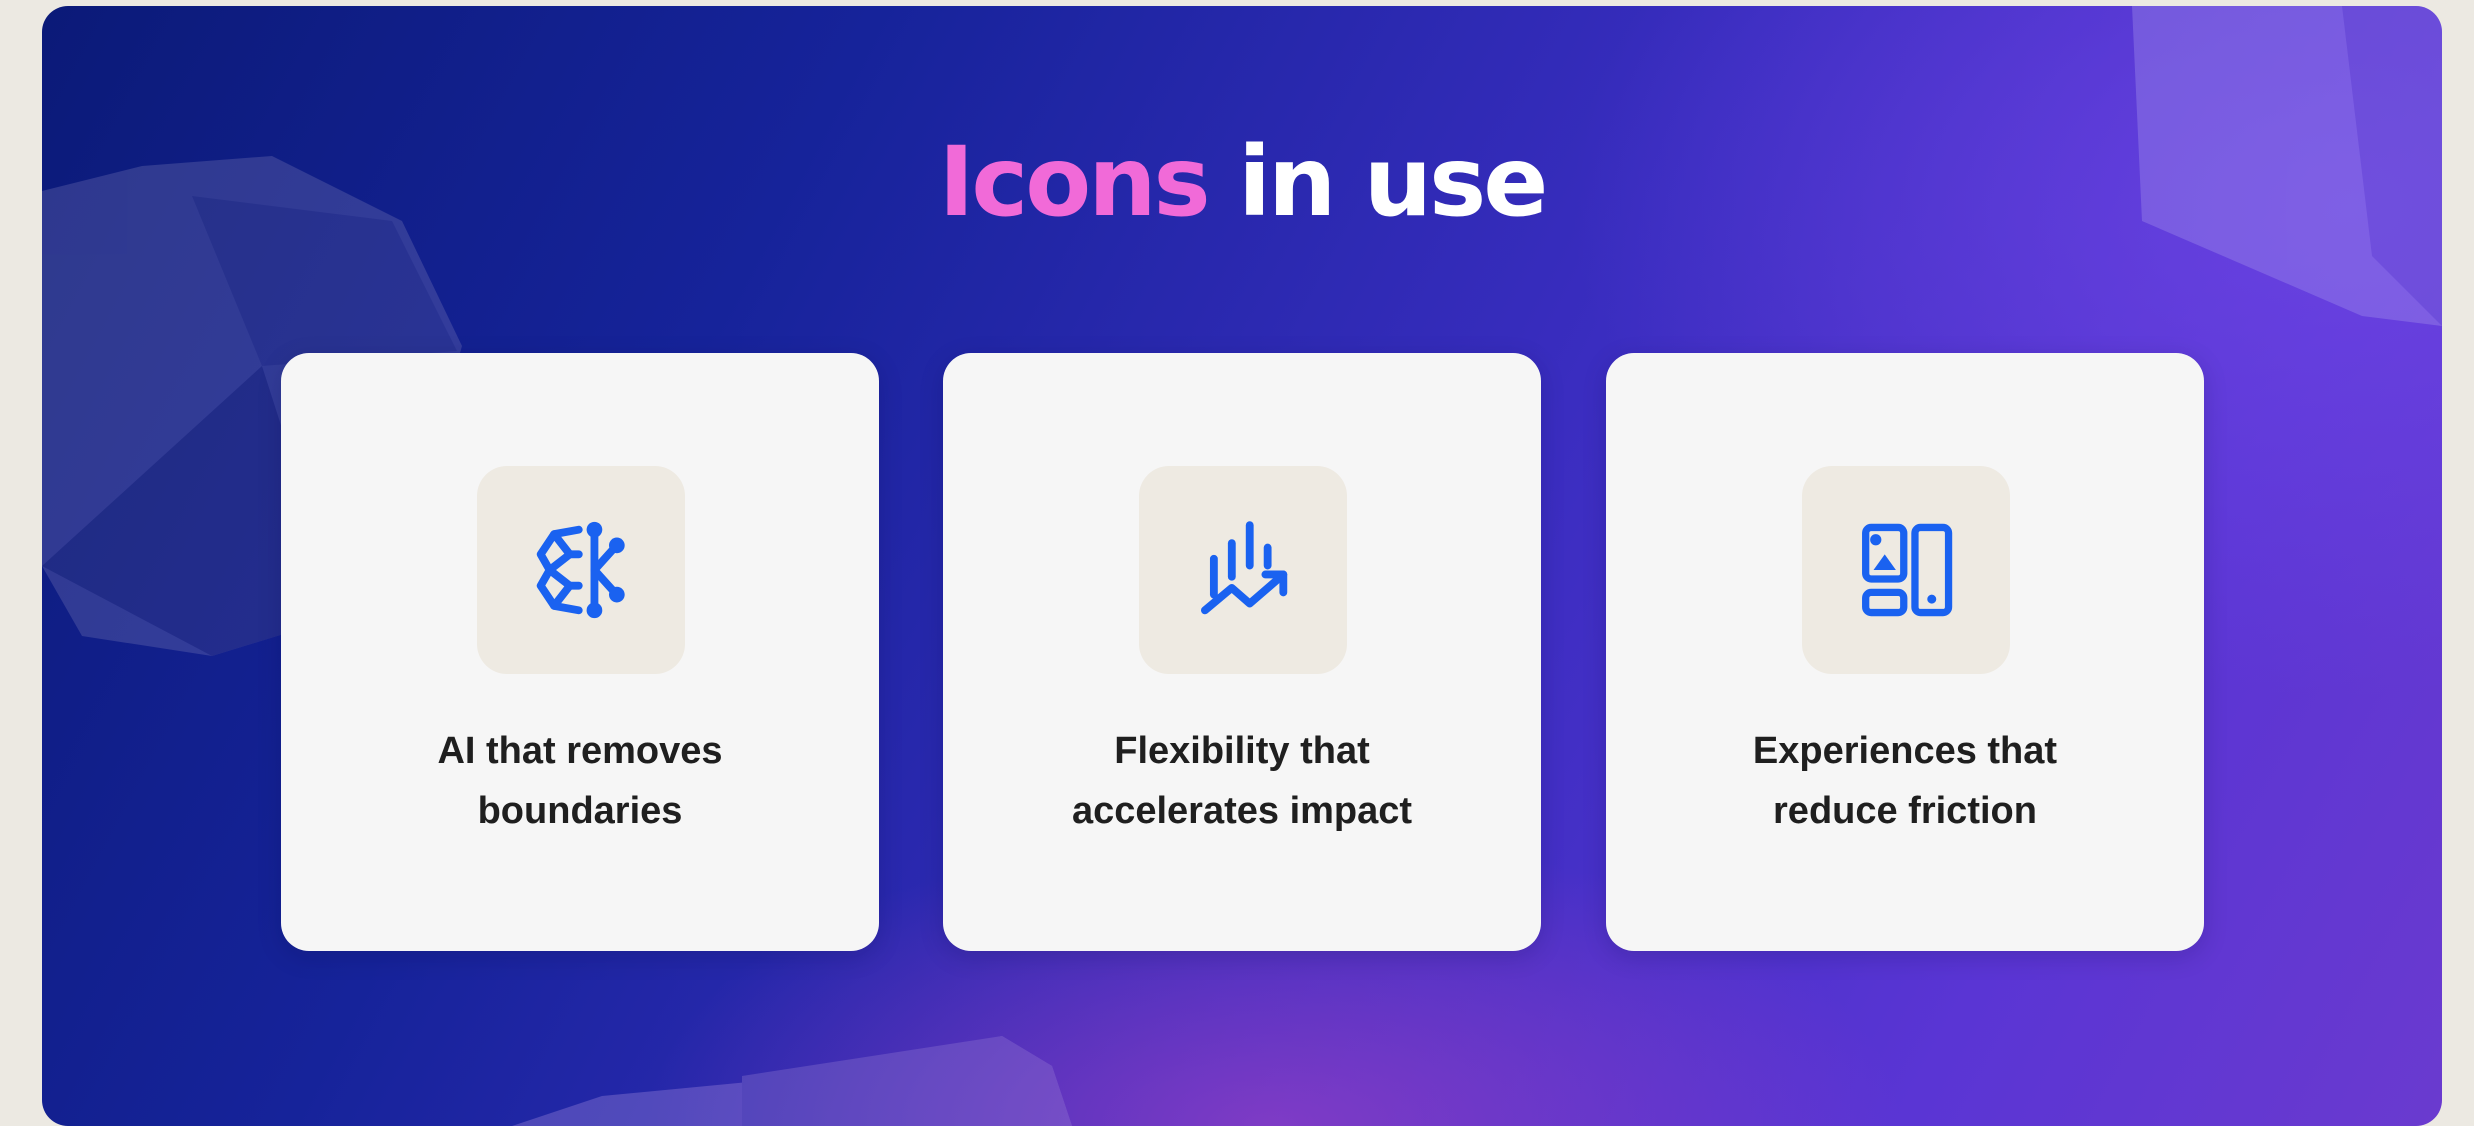 The height and width of the screenshot is (1126, 2474). Describe the element at coordinates (1905, 781) in the screenshot. I see `card-text: Experiences that reduce friction` at that location.